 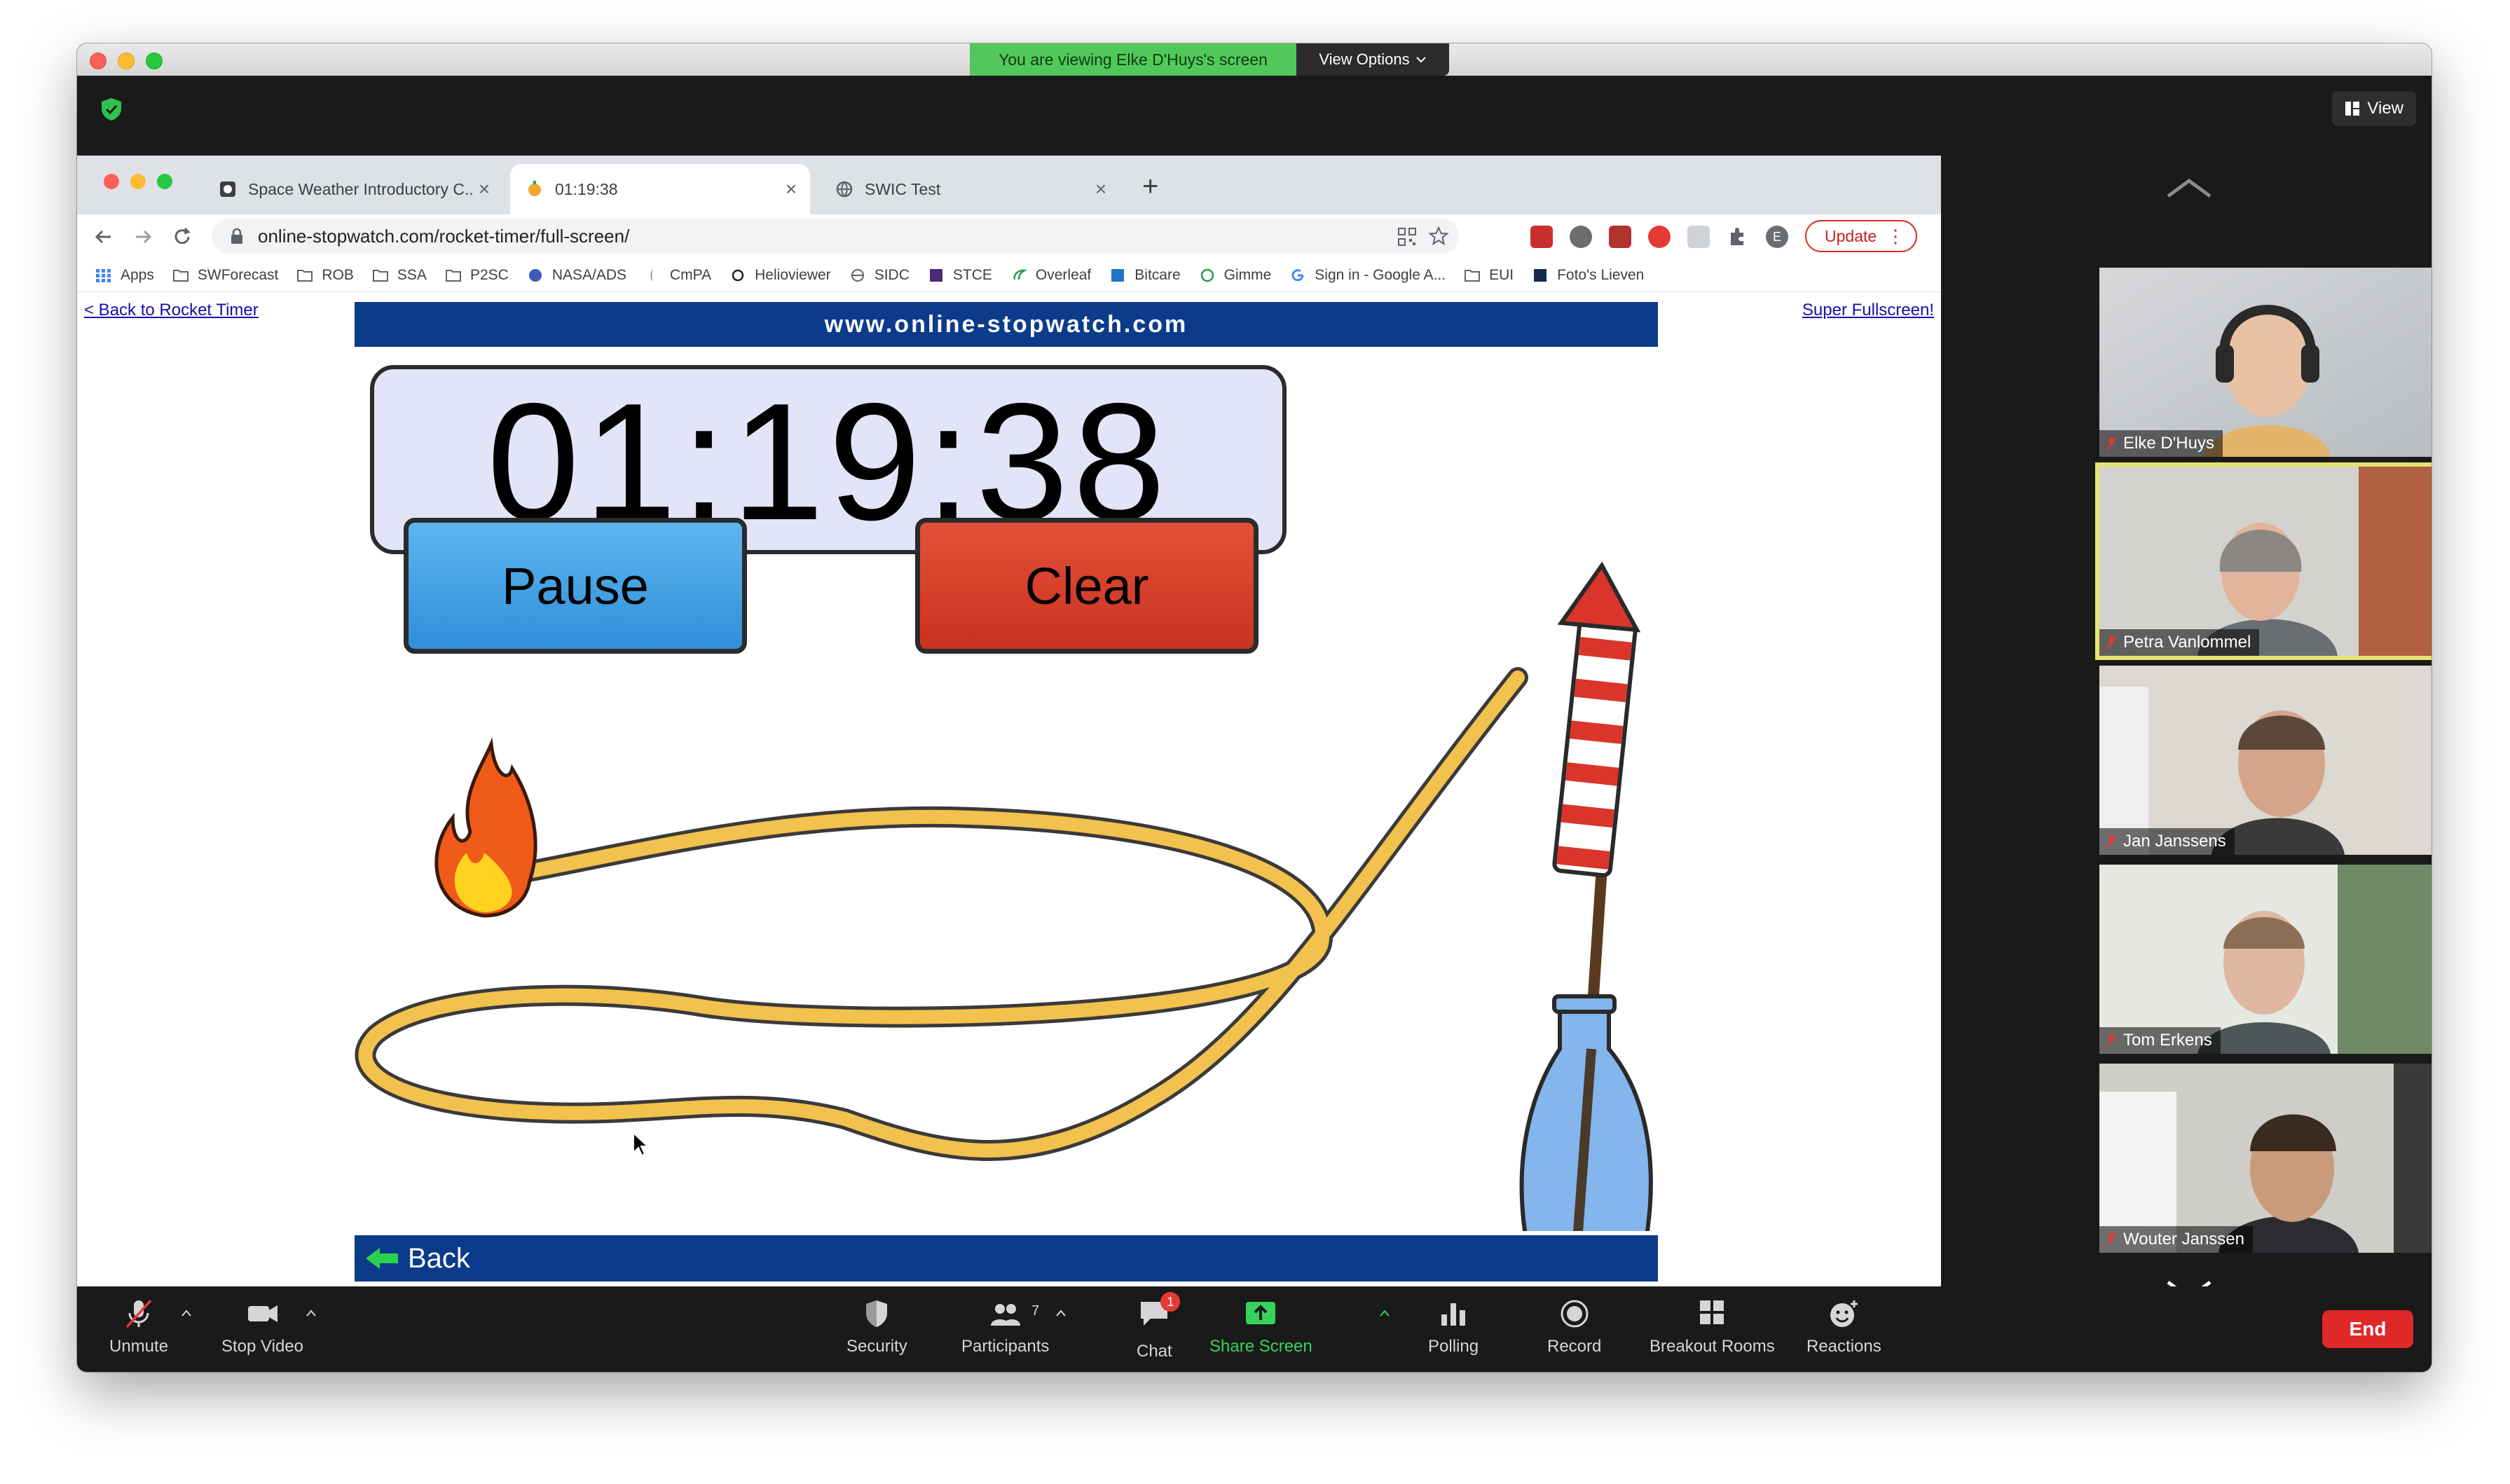 I want to click on bookmark-item: ROB, so click(x=325, y=275).